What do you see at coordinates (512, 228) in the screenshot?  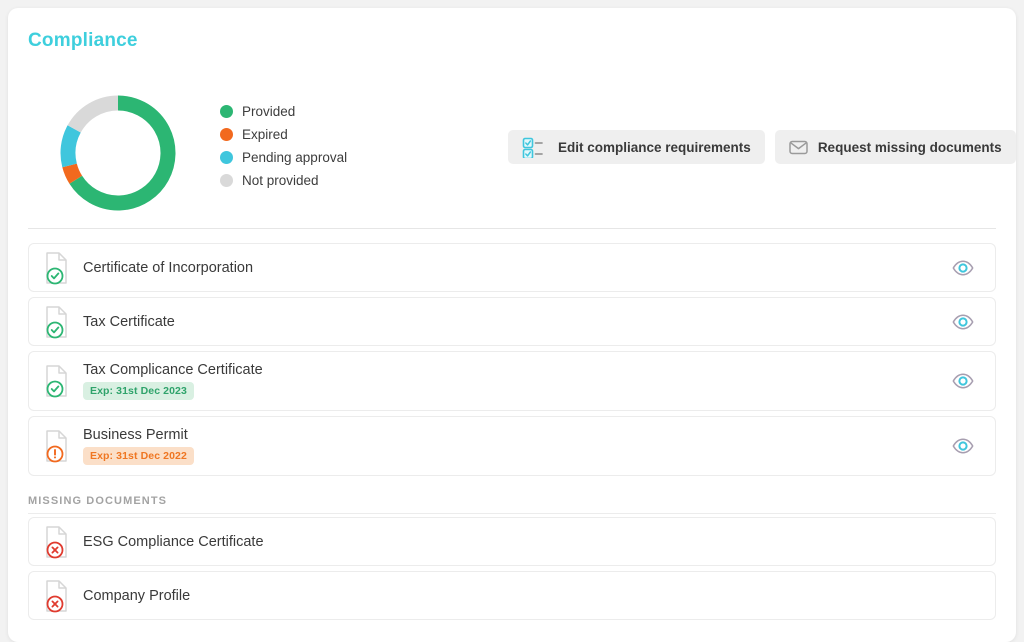 I see `header-divider` at bounding box center [512, 228].